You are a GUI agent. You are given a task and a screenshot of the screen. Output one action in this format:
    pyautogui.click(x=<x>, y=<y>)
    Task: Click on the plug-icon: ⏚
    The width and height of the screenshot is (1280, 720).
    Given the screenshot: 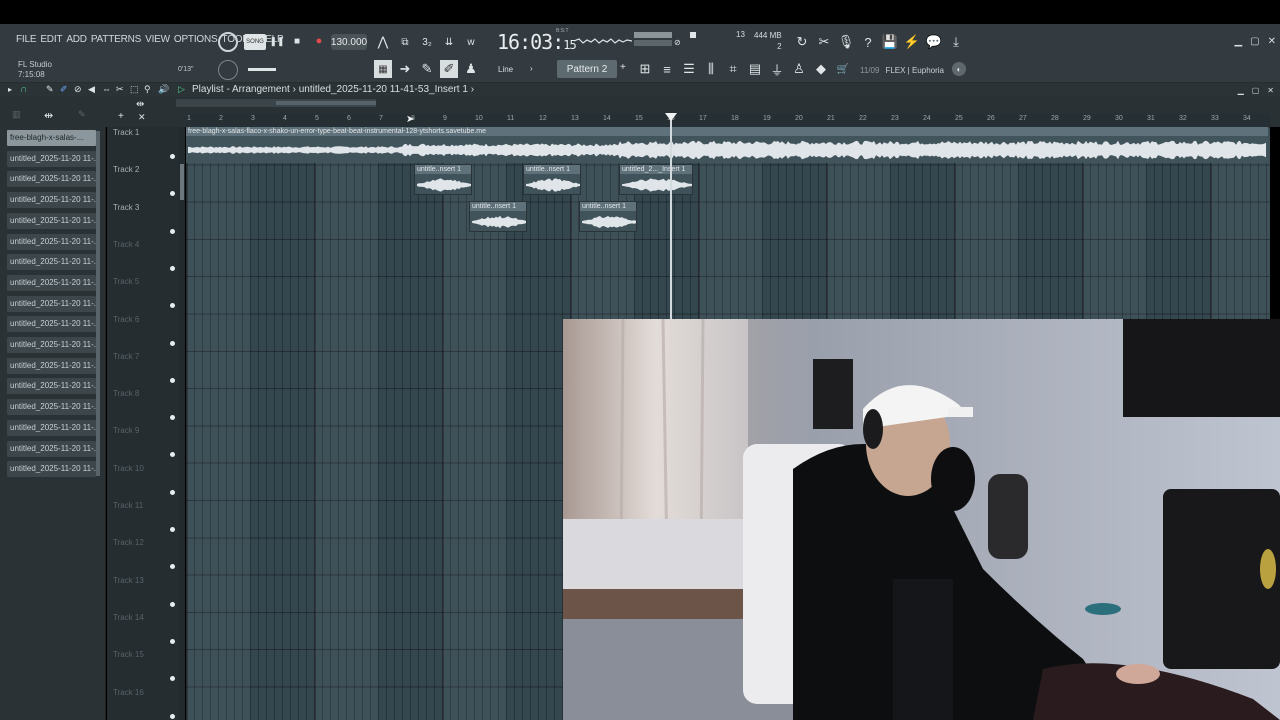 What is the action you would take?
    pyautogui.click(x=777, y=69)
    